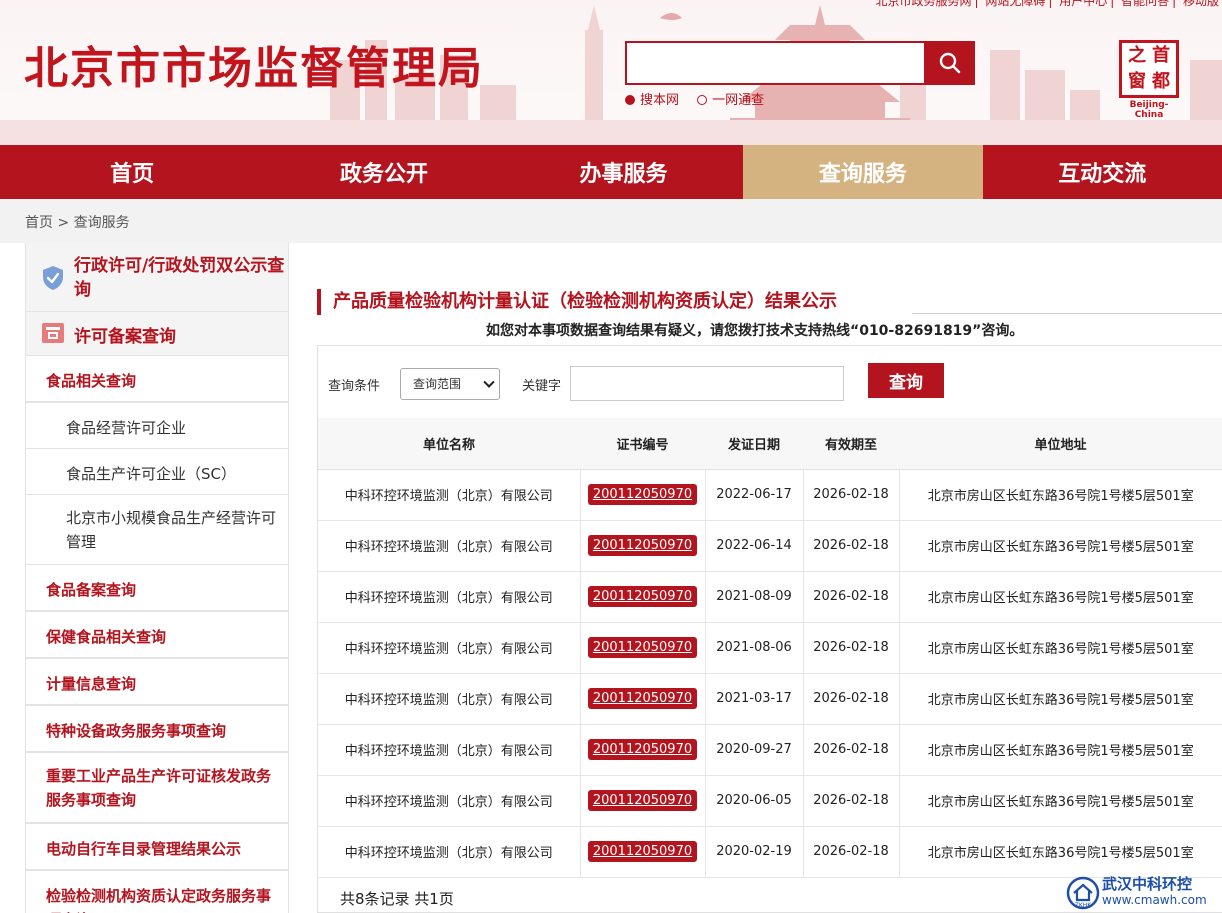 Image resolution: width=1222 pixels, height=913 pixels. I want to click on shield-check-icon, so click(53, 278).